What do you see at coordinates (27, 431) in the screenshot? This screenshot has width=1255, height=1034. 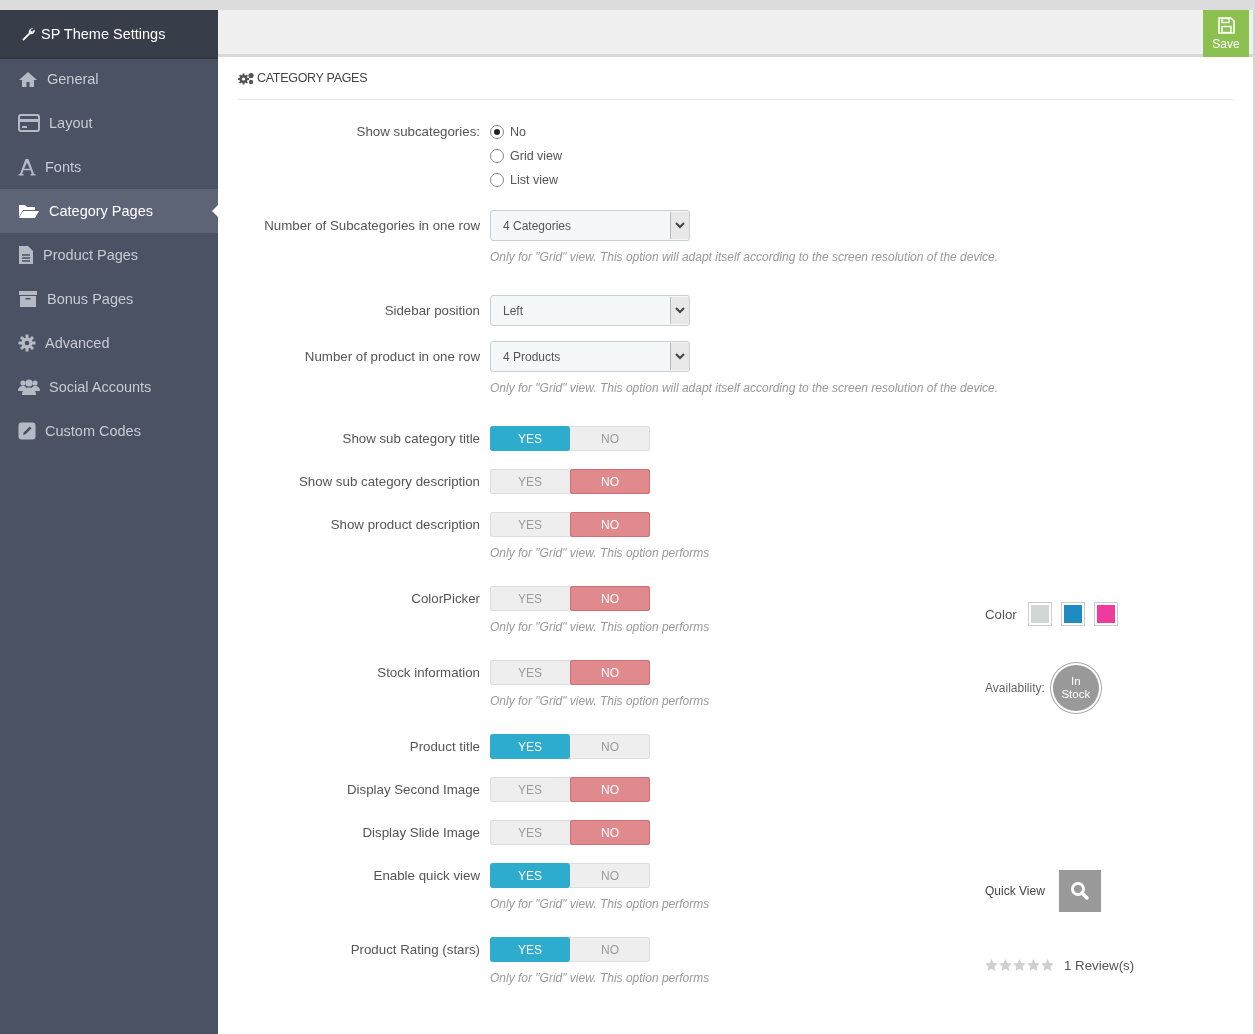 I see `pencil-square-icon` at bounding box center [27, 431].